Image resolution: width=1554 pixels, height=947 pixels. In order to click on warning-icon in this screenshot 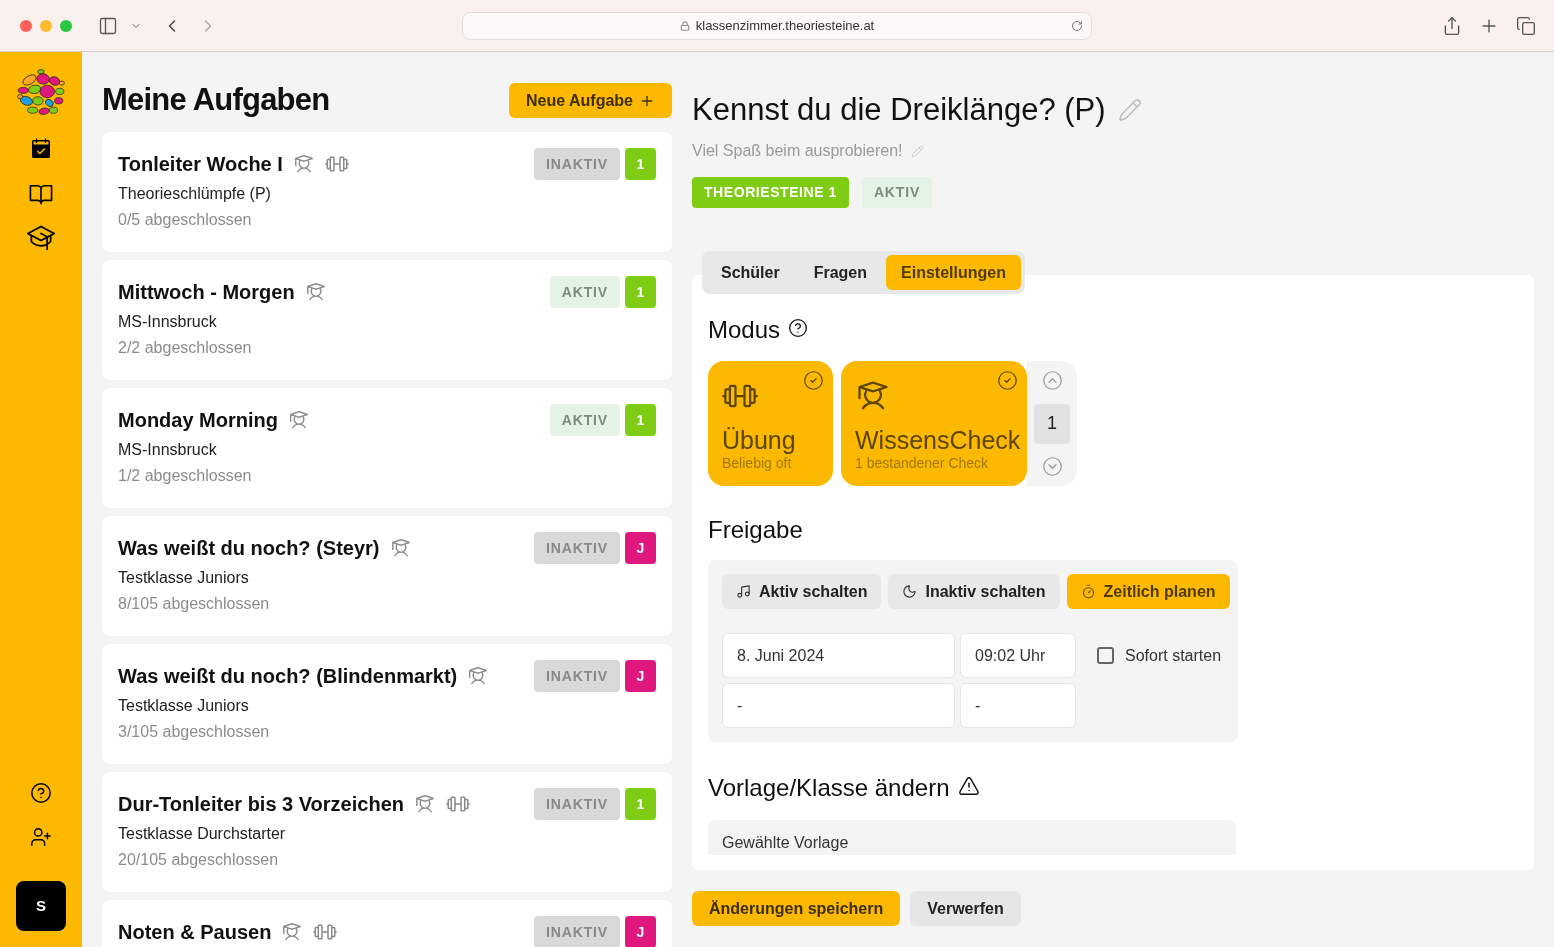, I will do `click(968, 786)`.